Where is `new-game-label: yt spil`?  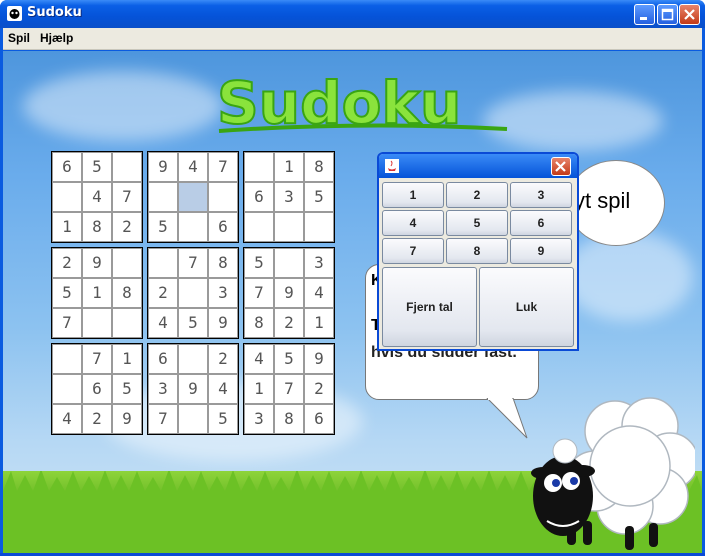 new-game-label: yt spil is located at coordinates (602, 201).